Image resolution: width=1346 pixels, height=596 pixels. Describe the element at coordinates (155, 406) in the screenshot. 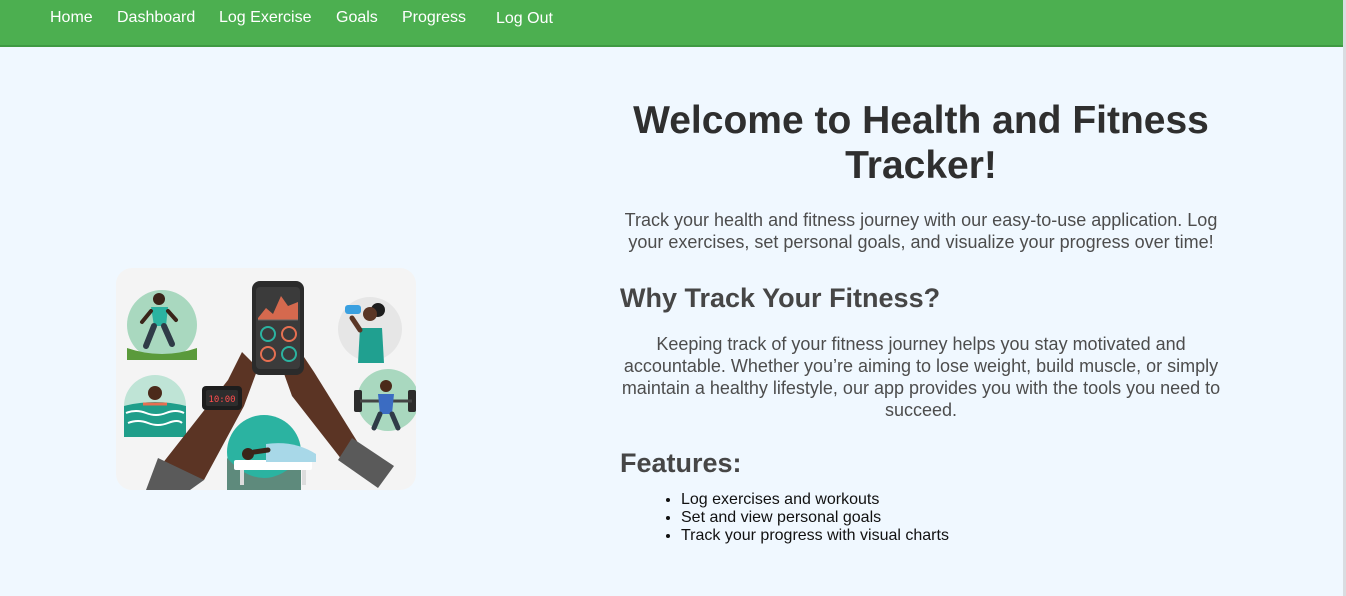

I see `swimmer-figure` at that location.